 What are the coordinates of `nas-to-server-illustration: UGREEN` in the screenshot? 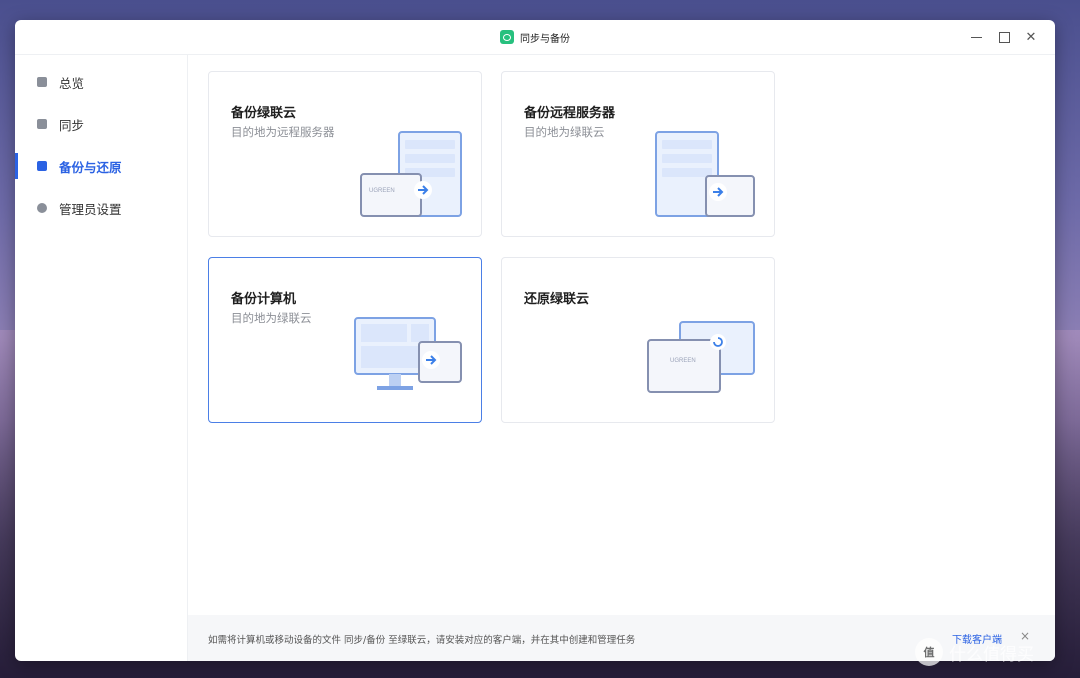 It's located at (411, 174).